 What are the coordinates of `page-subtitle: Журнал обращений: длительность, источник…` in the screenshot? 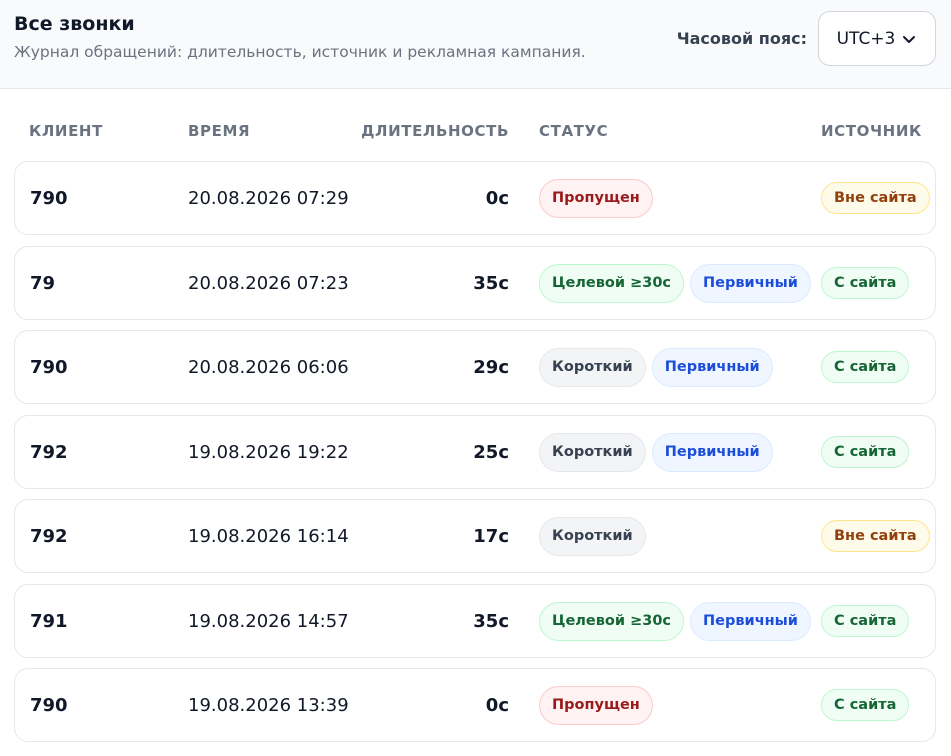 It's located at (300, 52).